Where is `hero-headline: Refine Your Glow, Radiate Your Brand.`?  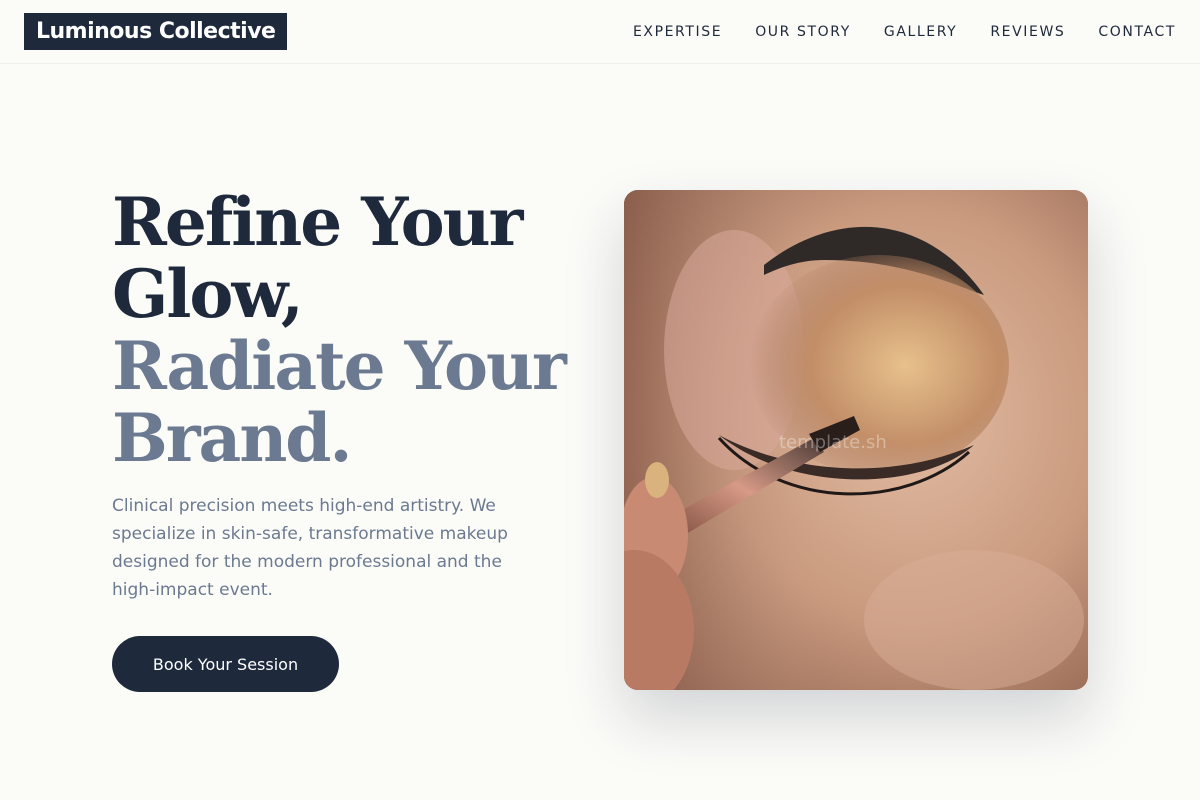 hero-headline: Refine Your Glow, Radiate Your Brand. is located at coordinates (342, 330).